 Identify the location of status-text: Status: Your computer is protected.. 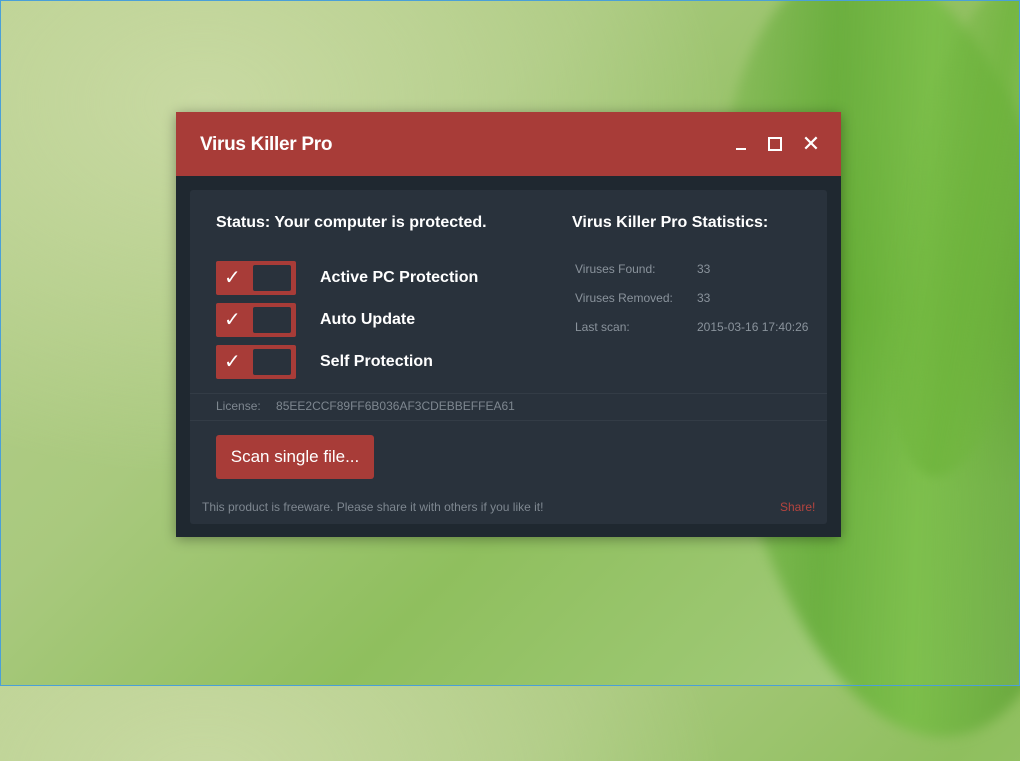
(351, 222).